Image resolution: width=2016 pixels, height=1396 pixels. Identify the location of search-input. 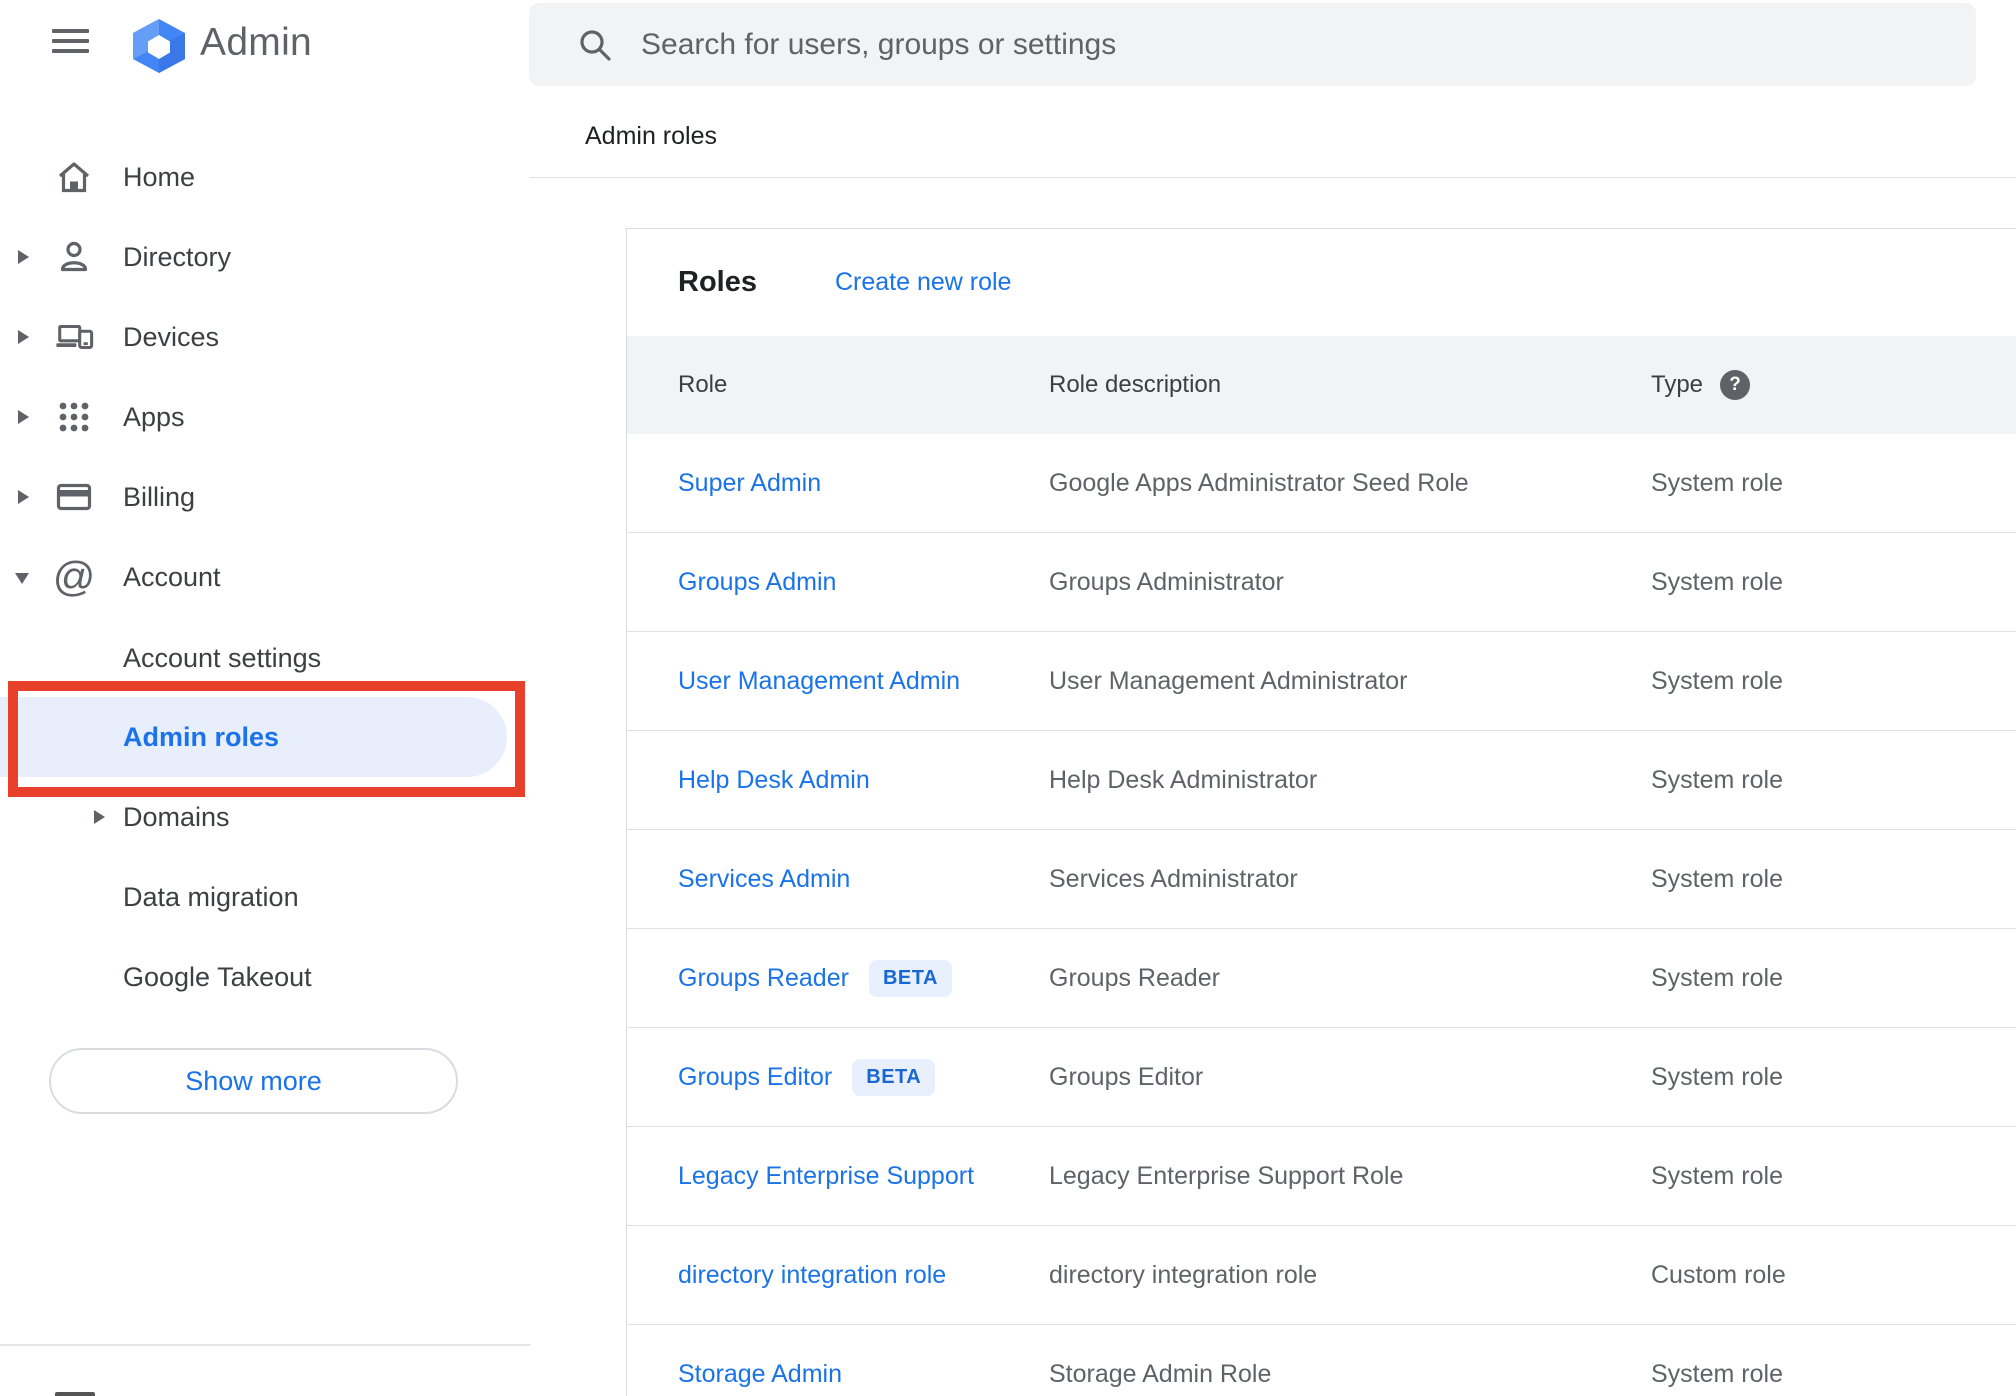
(1292, 44).